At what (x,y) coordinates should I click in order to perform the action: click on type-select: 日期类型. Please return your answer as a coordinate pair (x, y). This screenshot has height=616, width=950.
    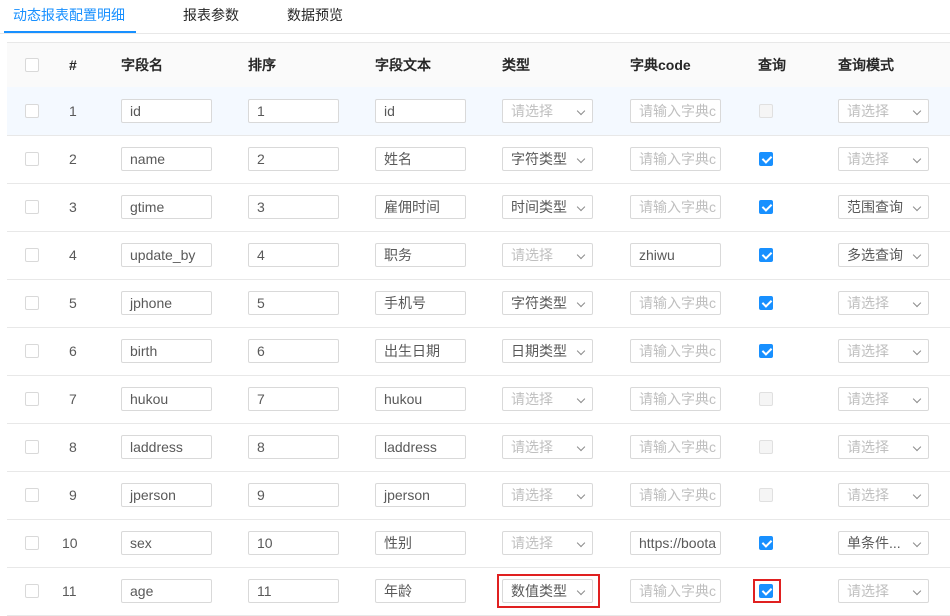
    Looking at the image, I should click on (547, 351).